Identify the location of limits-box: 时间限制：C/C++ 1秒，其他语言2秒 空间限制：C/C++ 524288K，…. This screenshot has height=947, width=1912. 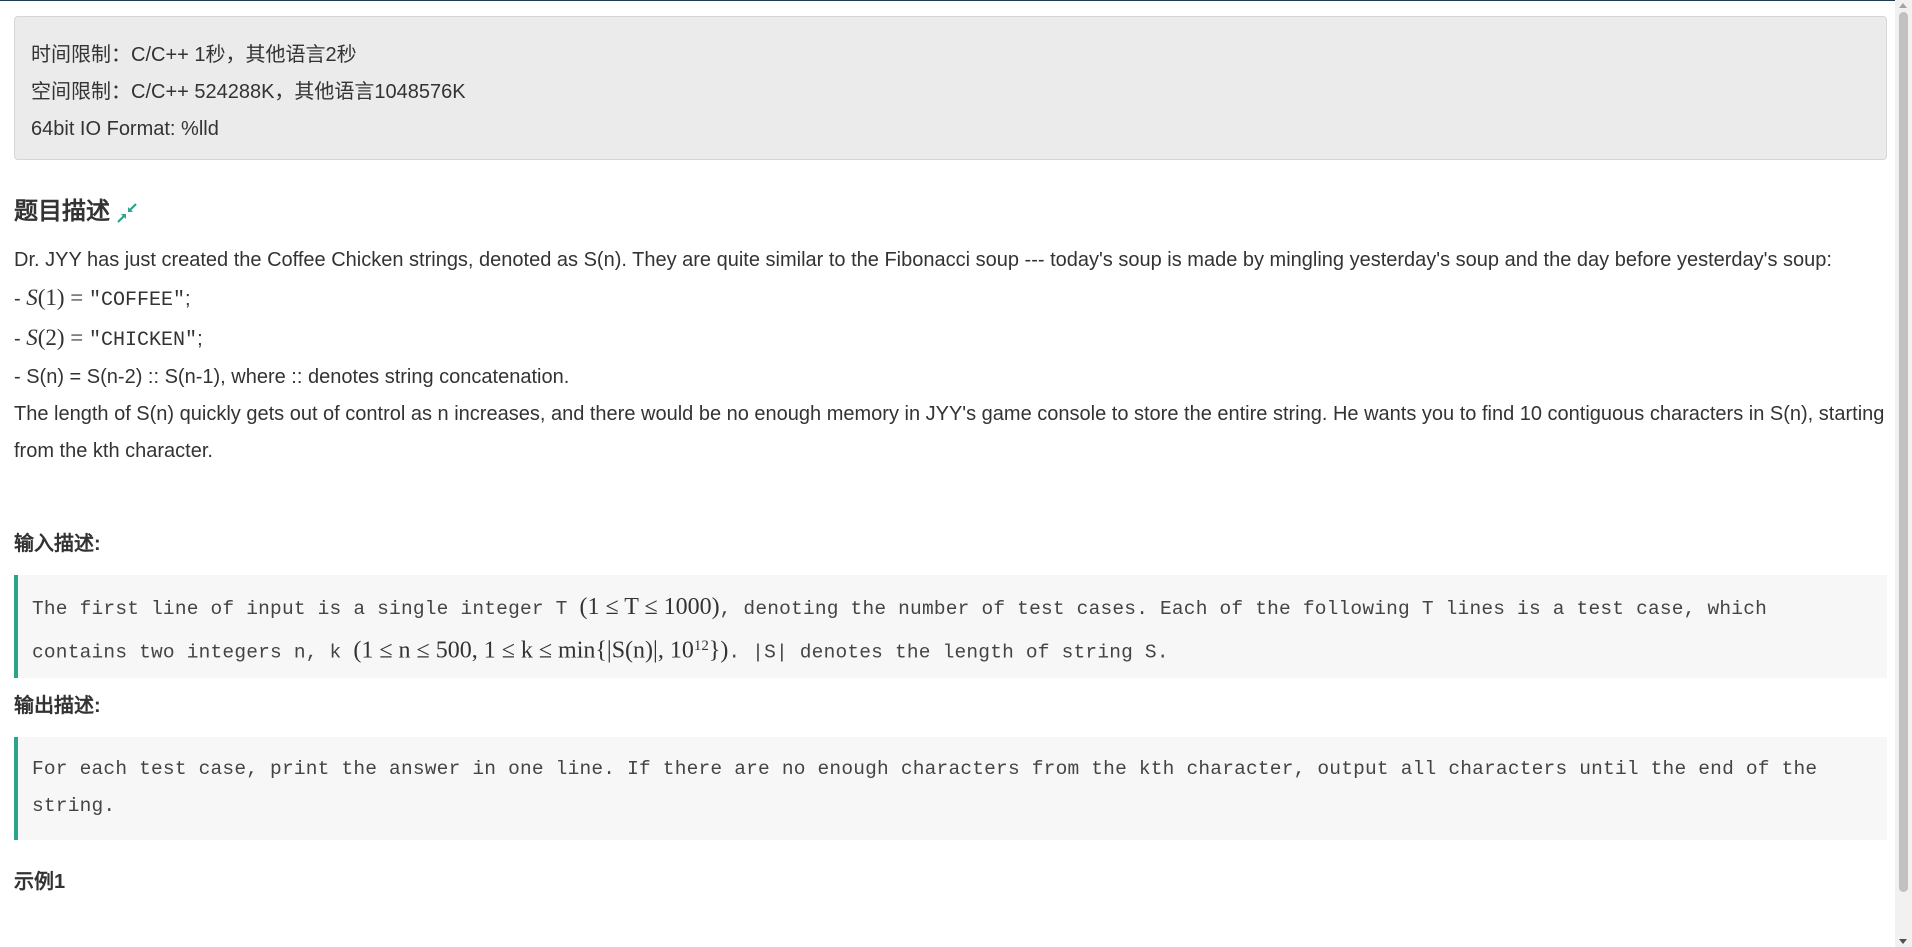
(950, 88).